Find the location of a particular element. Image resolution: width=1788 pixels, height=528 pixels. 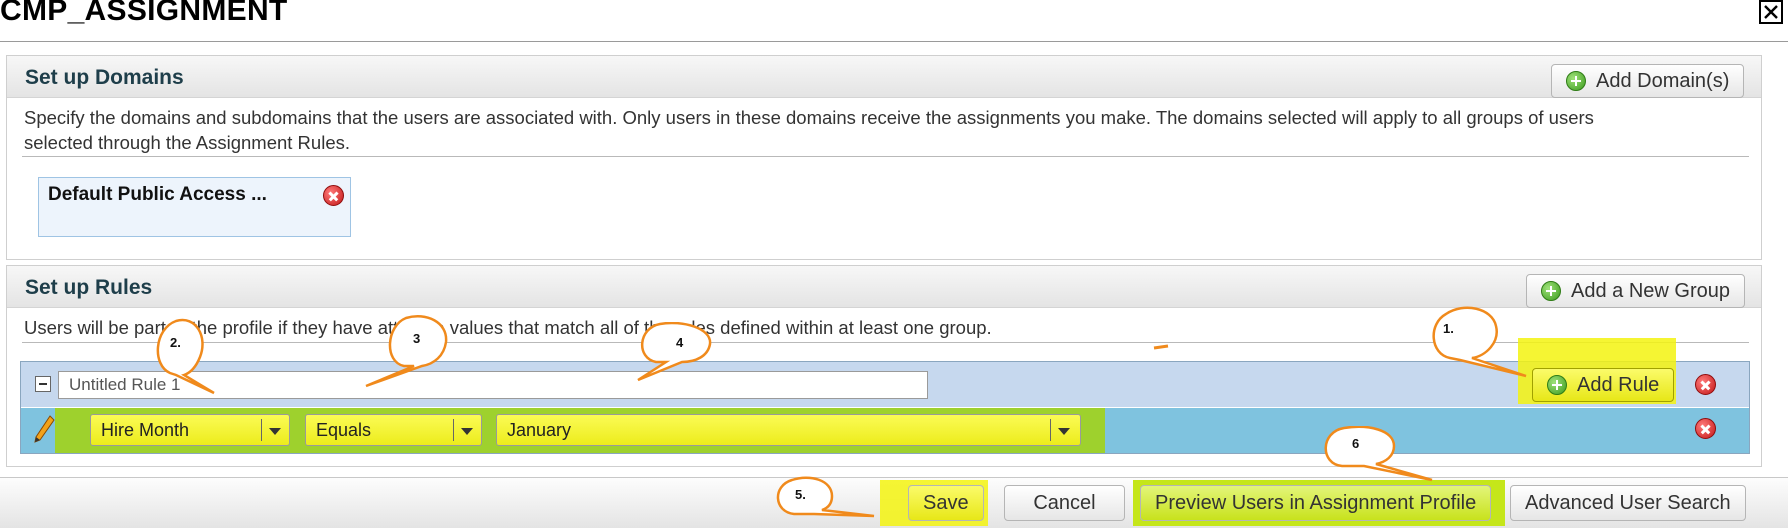

preview-users-label: Preview Users in Assignment Profile is located at coordinates (1316, 502).